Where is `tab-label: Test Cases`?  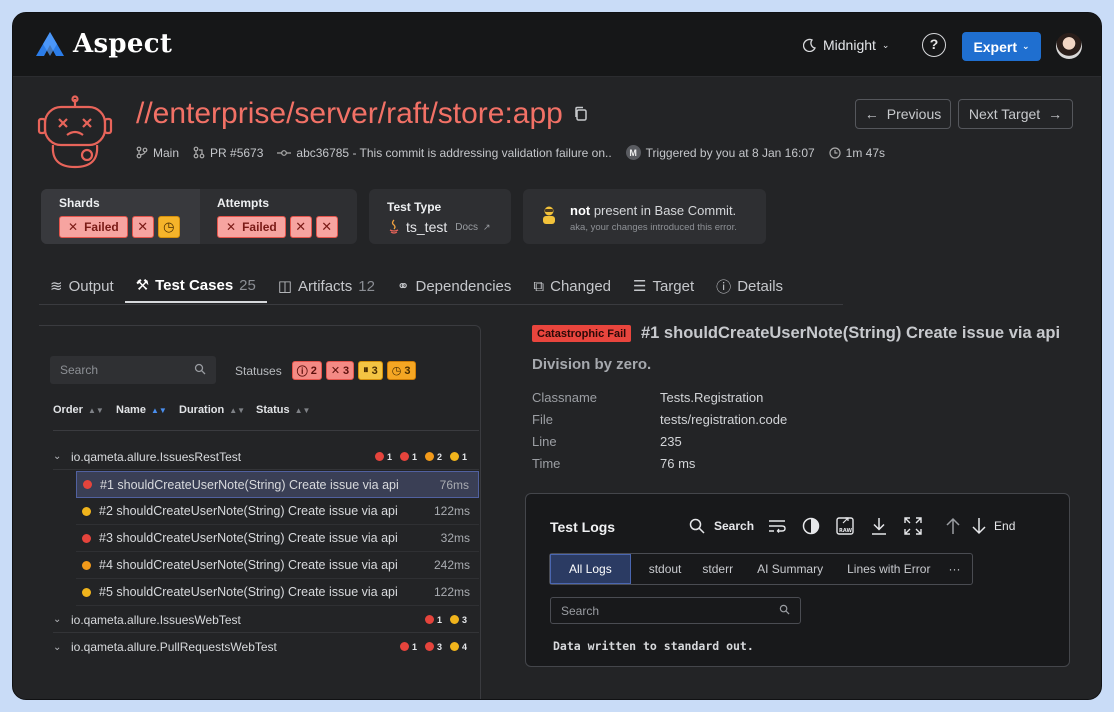 tab-label: Test Cases is located at coordinates (194, 285).